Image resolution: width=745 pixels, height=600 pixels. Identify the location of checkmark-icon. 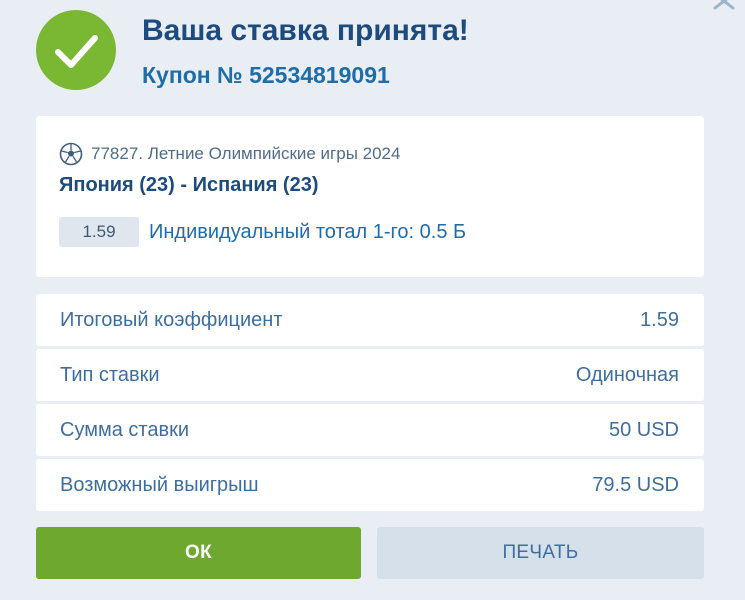
(76, 51).